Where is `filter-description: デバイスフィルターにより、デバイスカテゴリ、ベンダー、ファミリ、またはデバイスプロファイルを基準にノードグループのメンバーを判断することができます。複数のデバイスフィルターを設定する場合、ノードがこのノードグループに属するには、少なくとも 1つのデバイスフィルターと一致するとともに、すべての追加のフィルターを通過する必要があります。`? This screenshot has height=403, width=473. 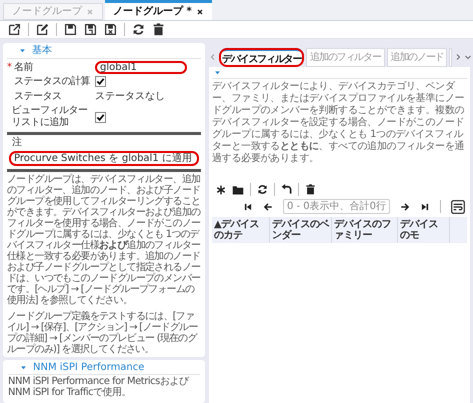 filter-description: デバイスフィルターにより、デバイスカテゴリ、ベンダー、ファミリ、またはデバイスプロファイルを基準にノードグループのメンバーを判断することができます。複数のデバイスフィルターを設定する場合、ノードがこのノードグループに属するには、少なくとも 1つのデバイスフィルターと一致するとともに、すべての追加のフィルターを通過する必要があります。 is located at coordinates (339, 122).